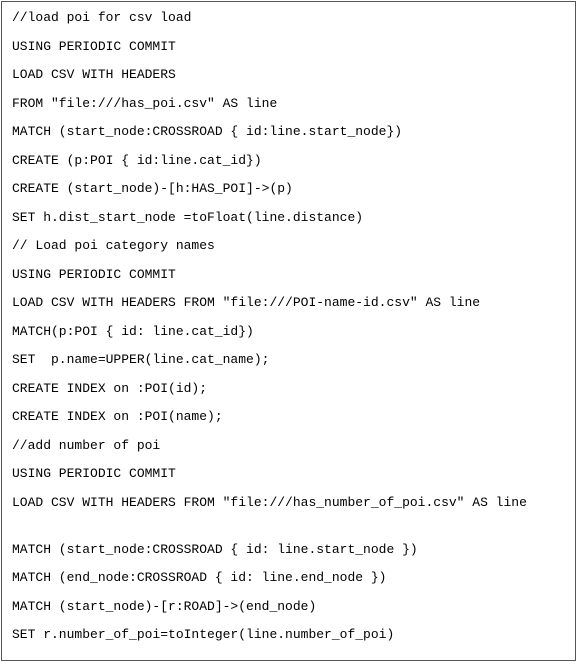  Describe the element at coordinates (102, 17) in the screenshot. I see `code-line-comment-load-poi: //load poi for csv load` at that location.